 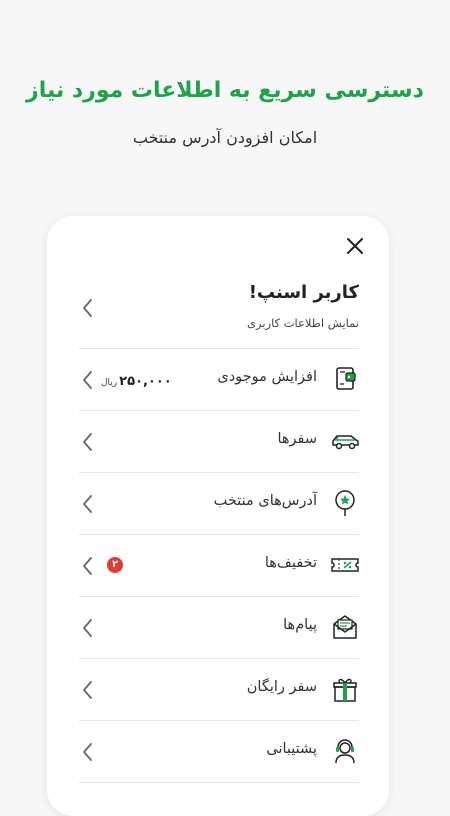 What do you see at coordinates (267, 377) in the screenshot?
I see `menu-item-label: افزایش موجودی` at bounding box center [267, 377].